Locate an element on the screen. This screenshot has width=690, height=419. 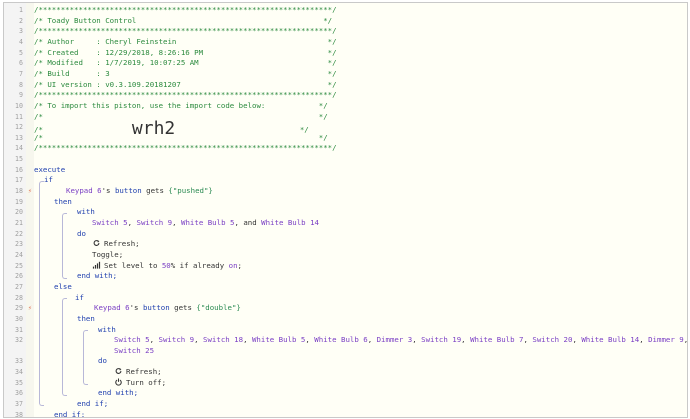
code-token: Dimmer 9 is located at coordinates (666, 340).